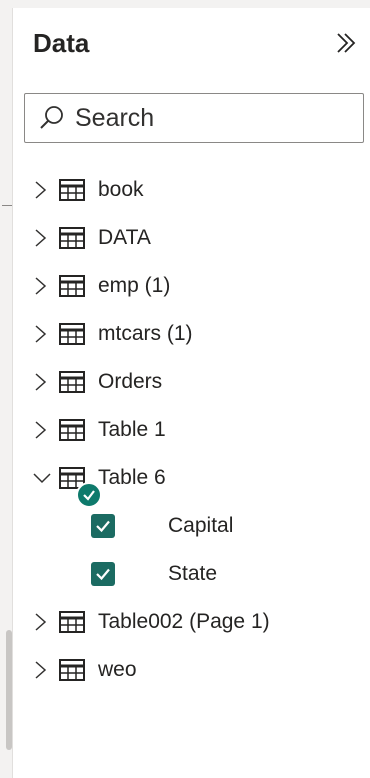 The image size is (370, 778). I want to click on table-row-data: DATA, so click(191, 238).